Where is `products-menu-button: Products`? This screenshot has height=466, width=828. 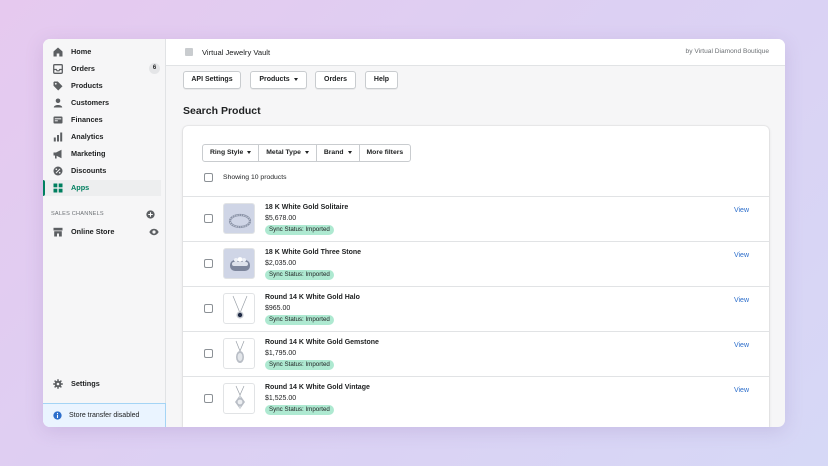 products-menu-button: Products is located at coordinates (278, 80).